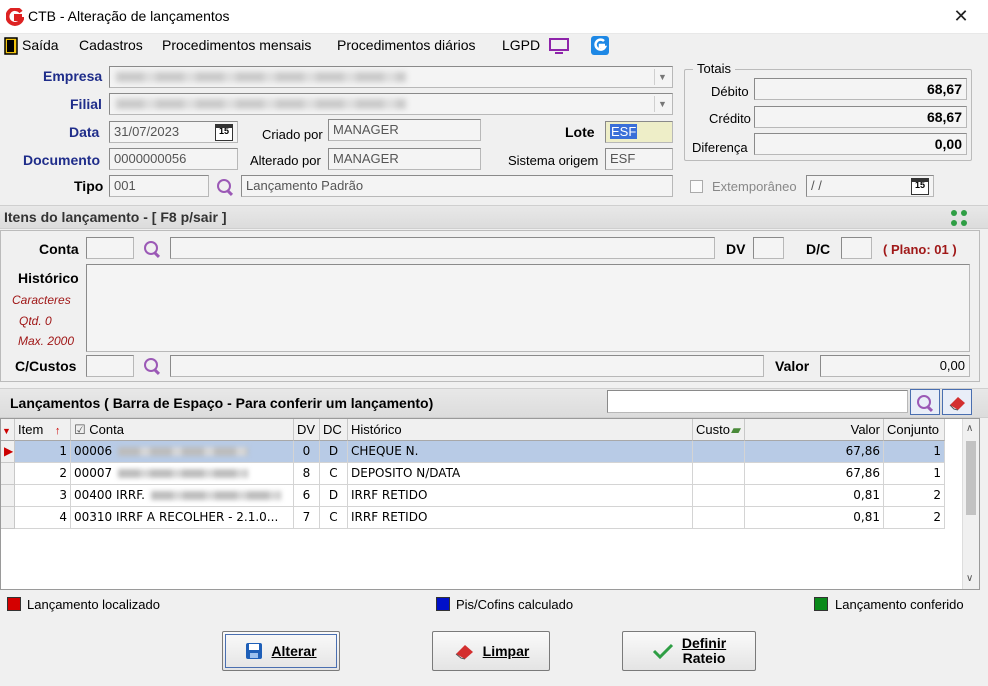  Describe the element at coordinates (48, 278) in the screenshot. I see `historico-label: Histórico` at that location.